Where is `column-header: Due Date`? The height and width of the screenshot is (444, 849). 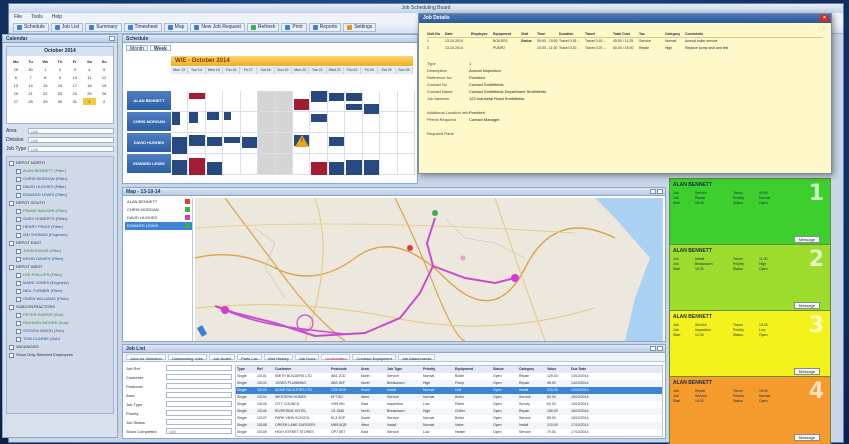 column-header: Due Date is located at coordinates (616, 369).